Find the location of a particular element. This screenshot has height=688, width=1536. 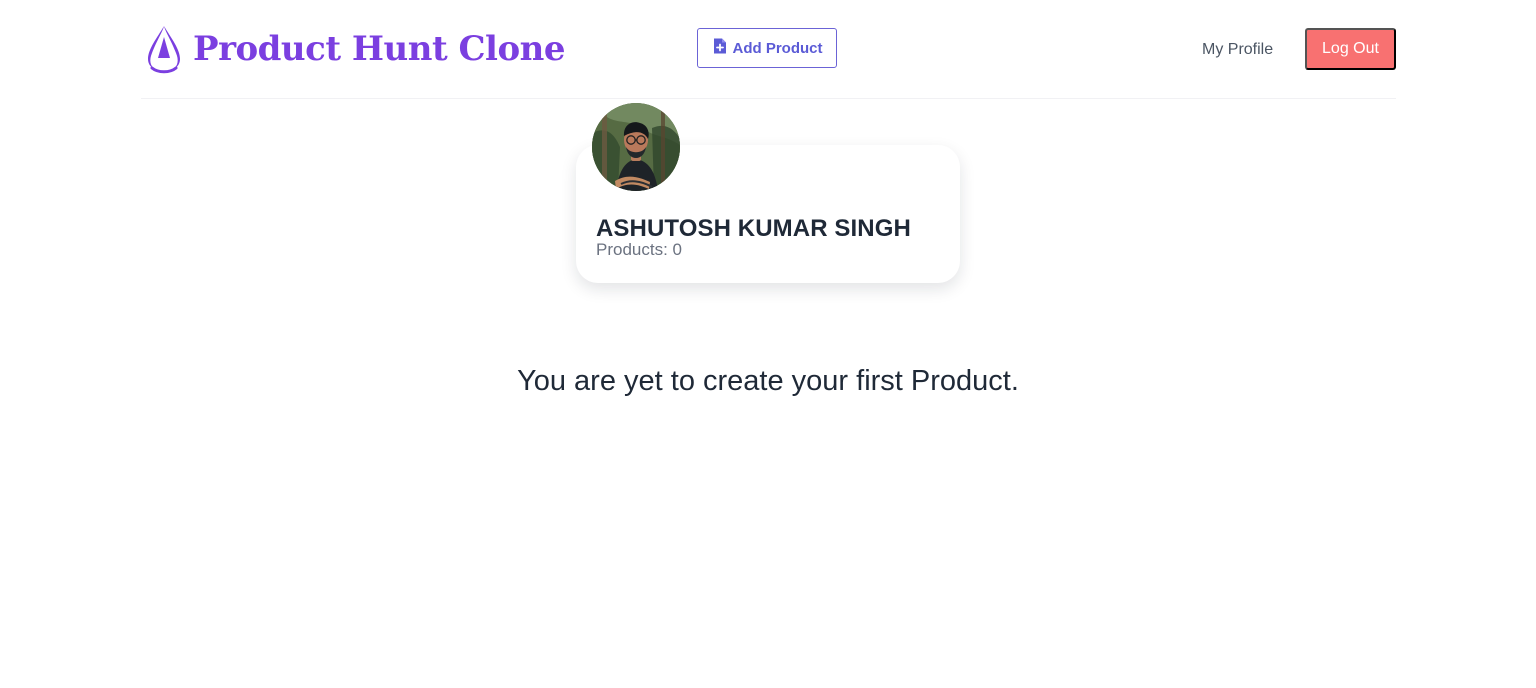

brand-home-link: Product Hunt Clone is located at coordinates (355, 49).